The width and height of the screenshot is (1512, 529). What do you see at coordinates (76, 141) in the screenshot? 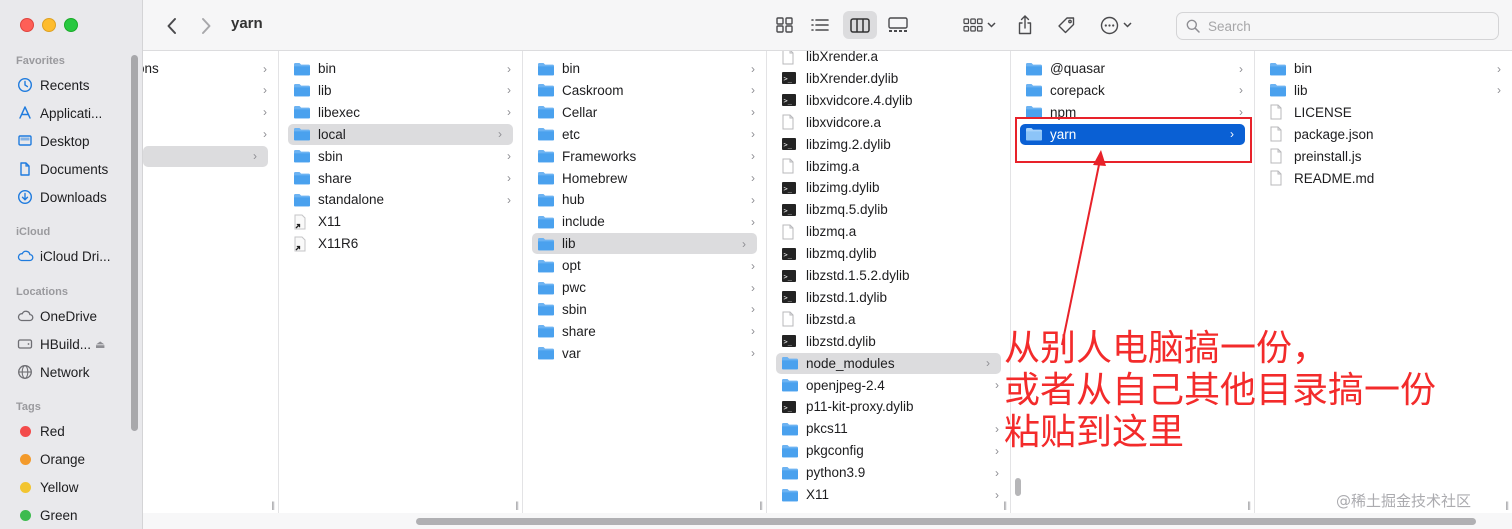
I see `sidebar-item-desktop: Desktop` at bounding box center [76, 141].